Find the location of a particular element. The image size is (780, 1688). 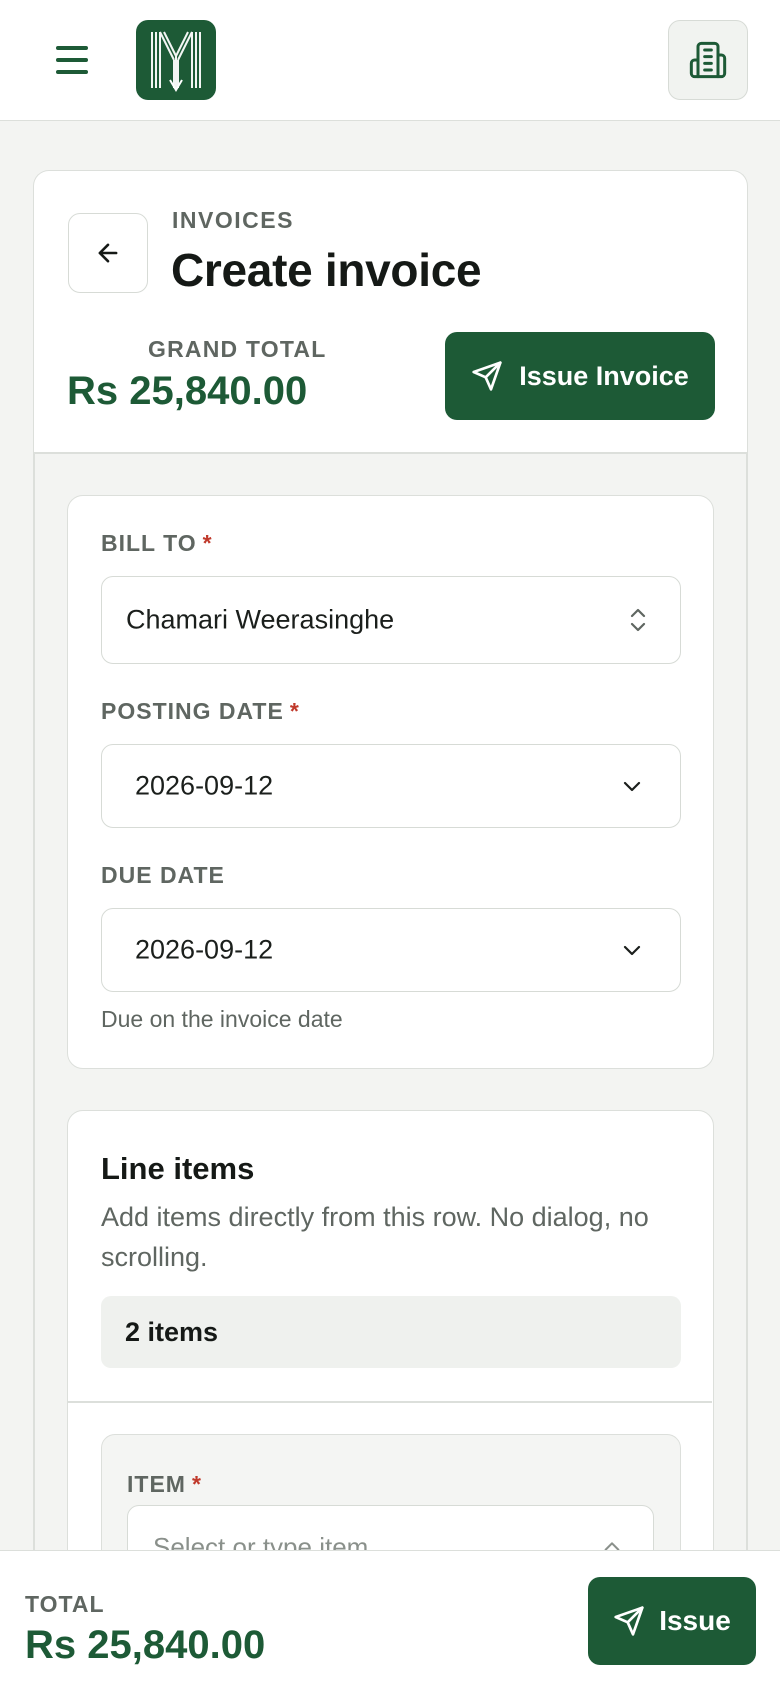

total-label: TOTAL is located at coordinates (65, 1604).